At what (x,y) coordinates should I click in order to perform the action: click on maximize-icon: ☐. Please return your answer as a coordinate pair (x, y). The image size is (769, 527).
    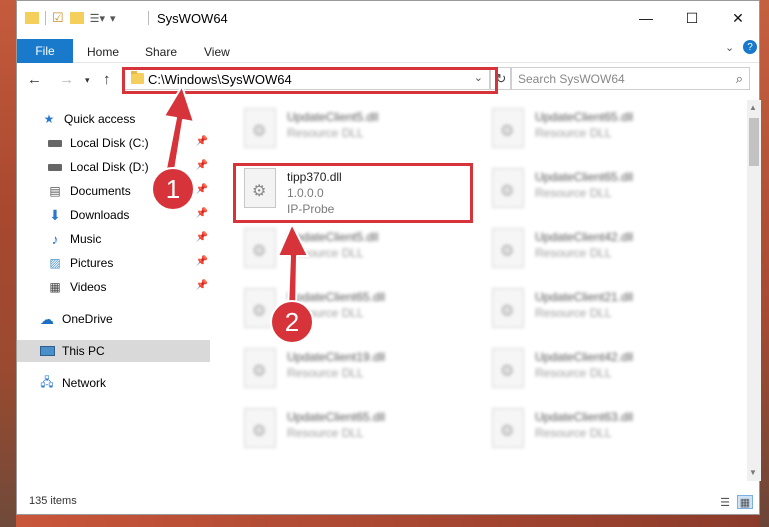
    Looking at the image, I should click on (692, 17).